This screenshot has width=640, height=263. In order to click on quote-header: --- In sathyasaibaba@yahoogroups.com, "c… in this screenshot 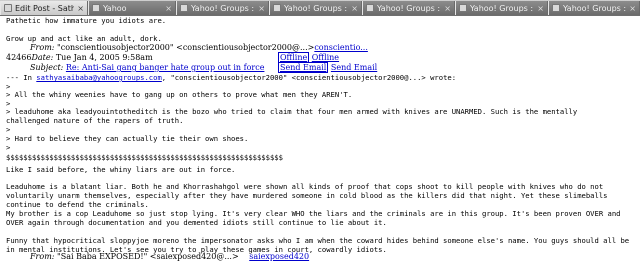, I will do `click(231, 77)`.